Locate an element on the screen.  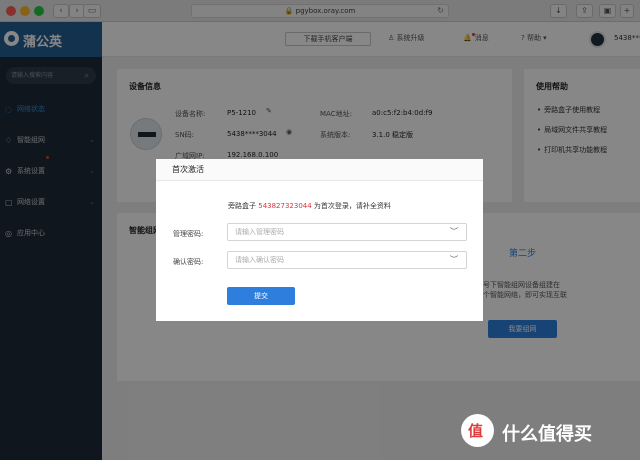
watermark-text: 什么值得买 is located at coordinates (547, 434).